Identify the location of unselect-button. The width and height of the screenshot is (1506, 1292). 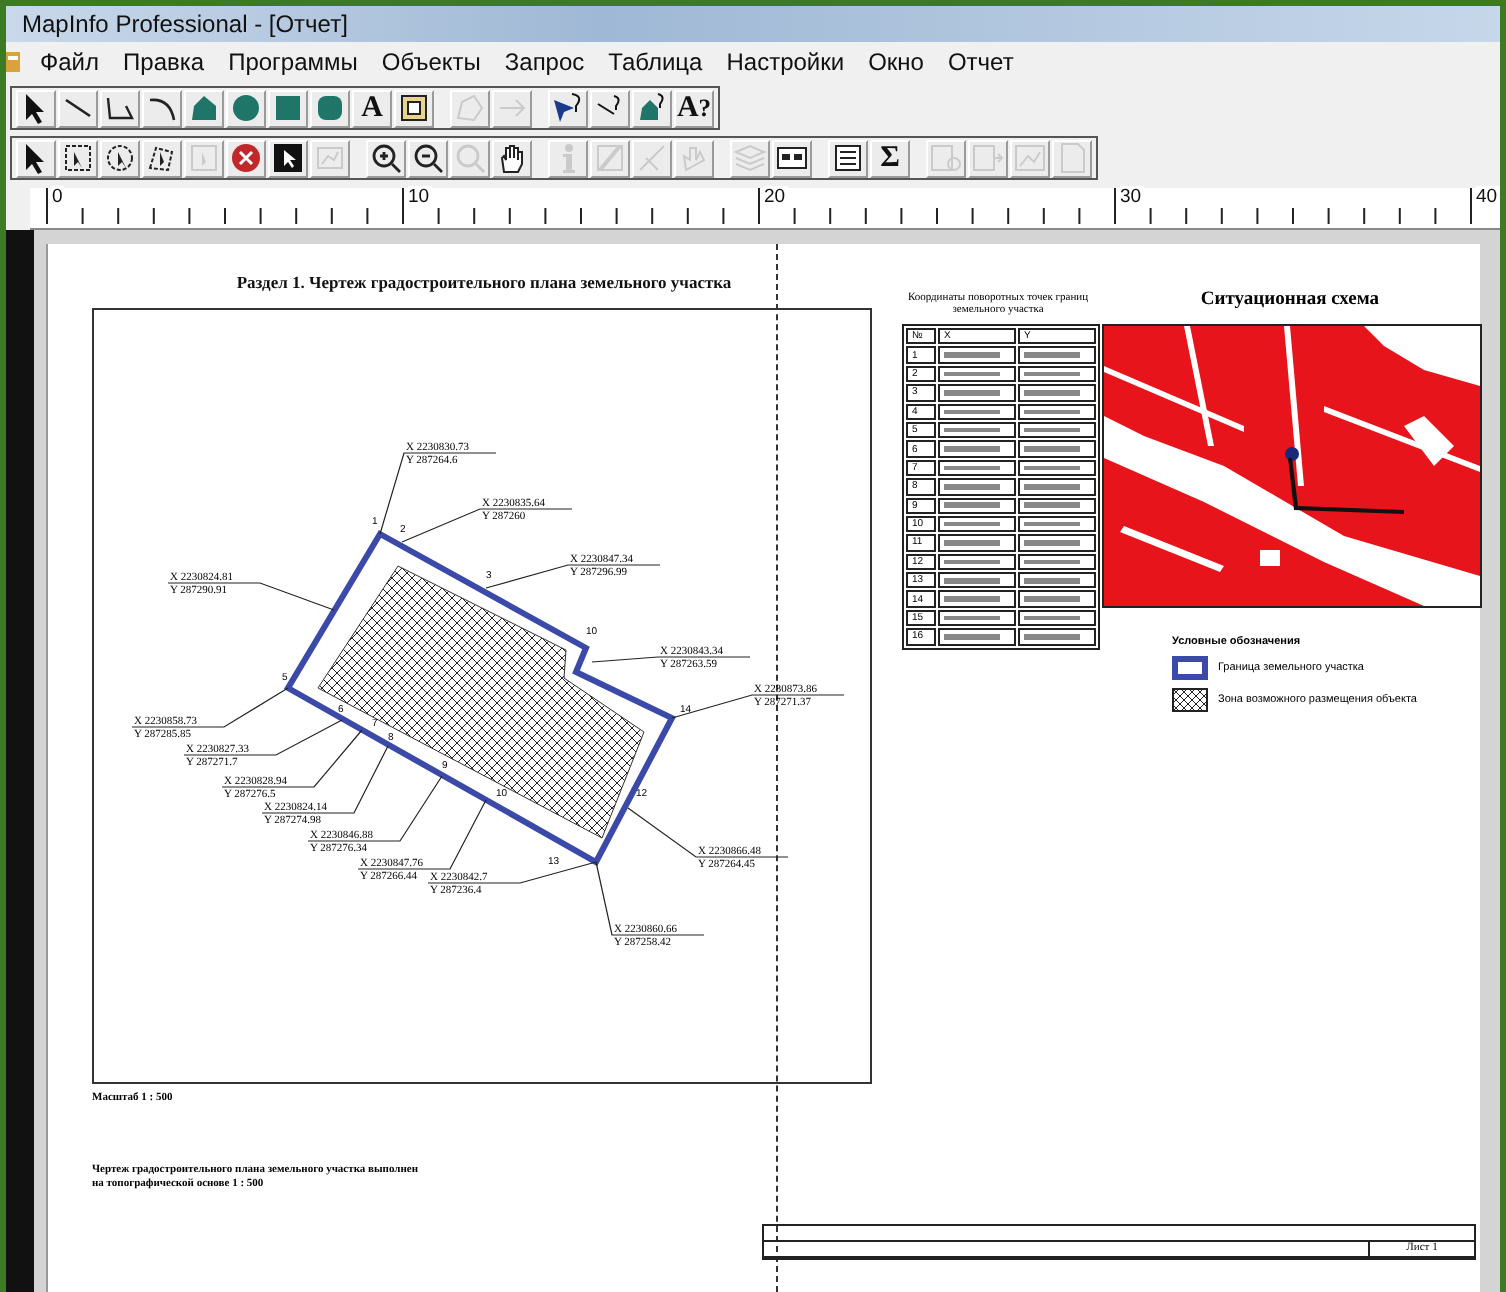
(246, 158).